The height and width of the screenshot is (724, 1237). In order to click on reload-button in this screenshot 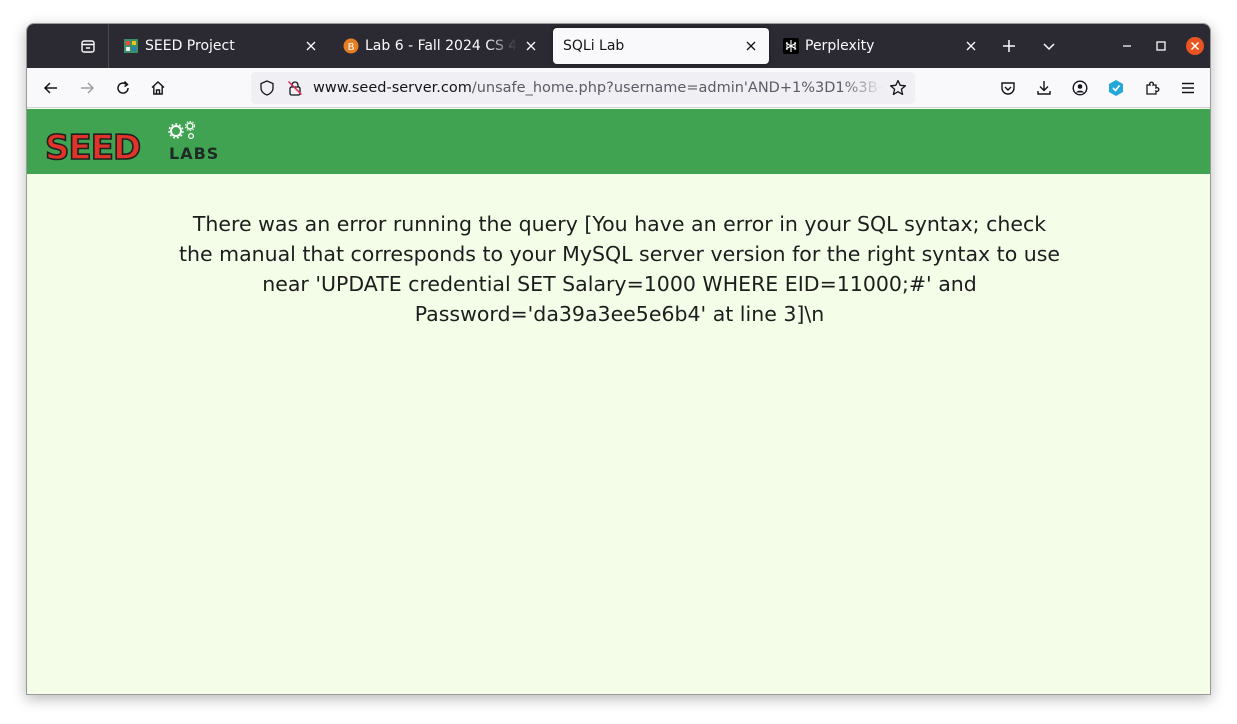, I will do `click(123, 88)`.